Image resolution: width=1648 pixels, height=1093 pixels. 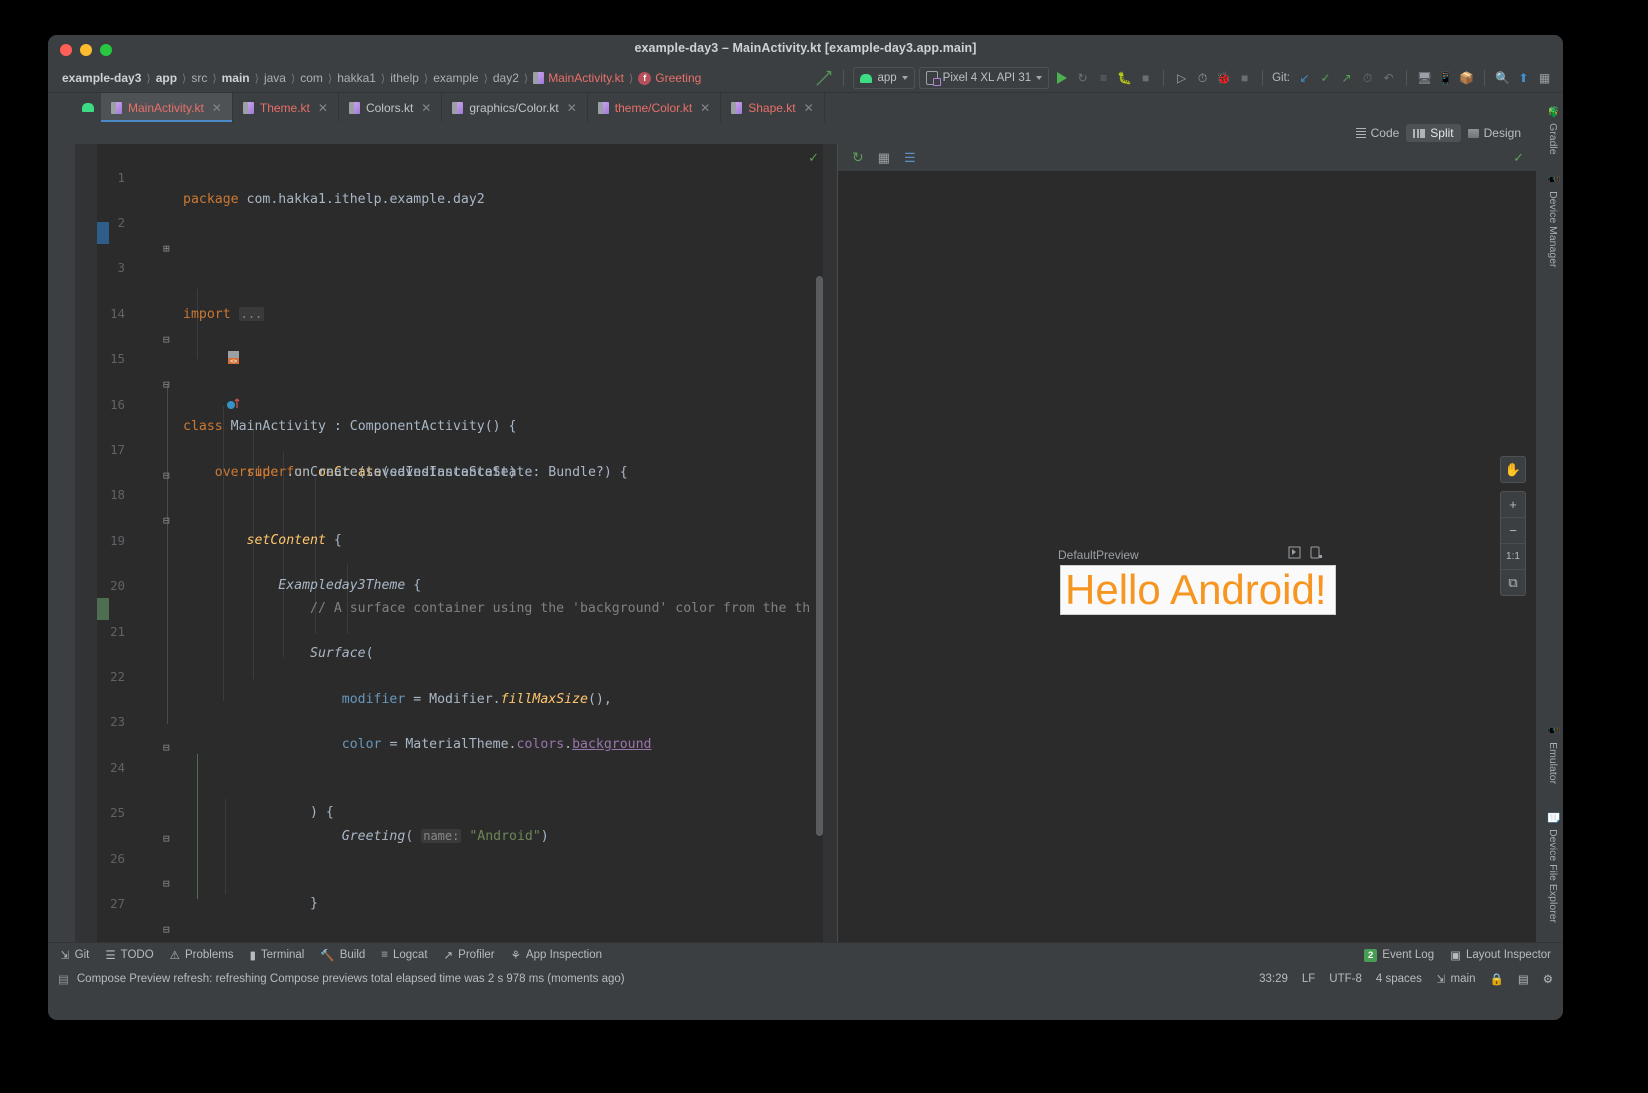 I want to click on stop-process-icon: ■, so click(x=1244, y=78).